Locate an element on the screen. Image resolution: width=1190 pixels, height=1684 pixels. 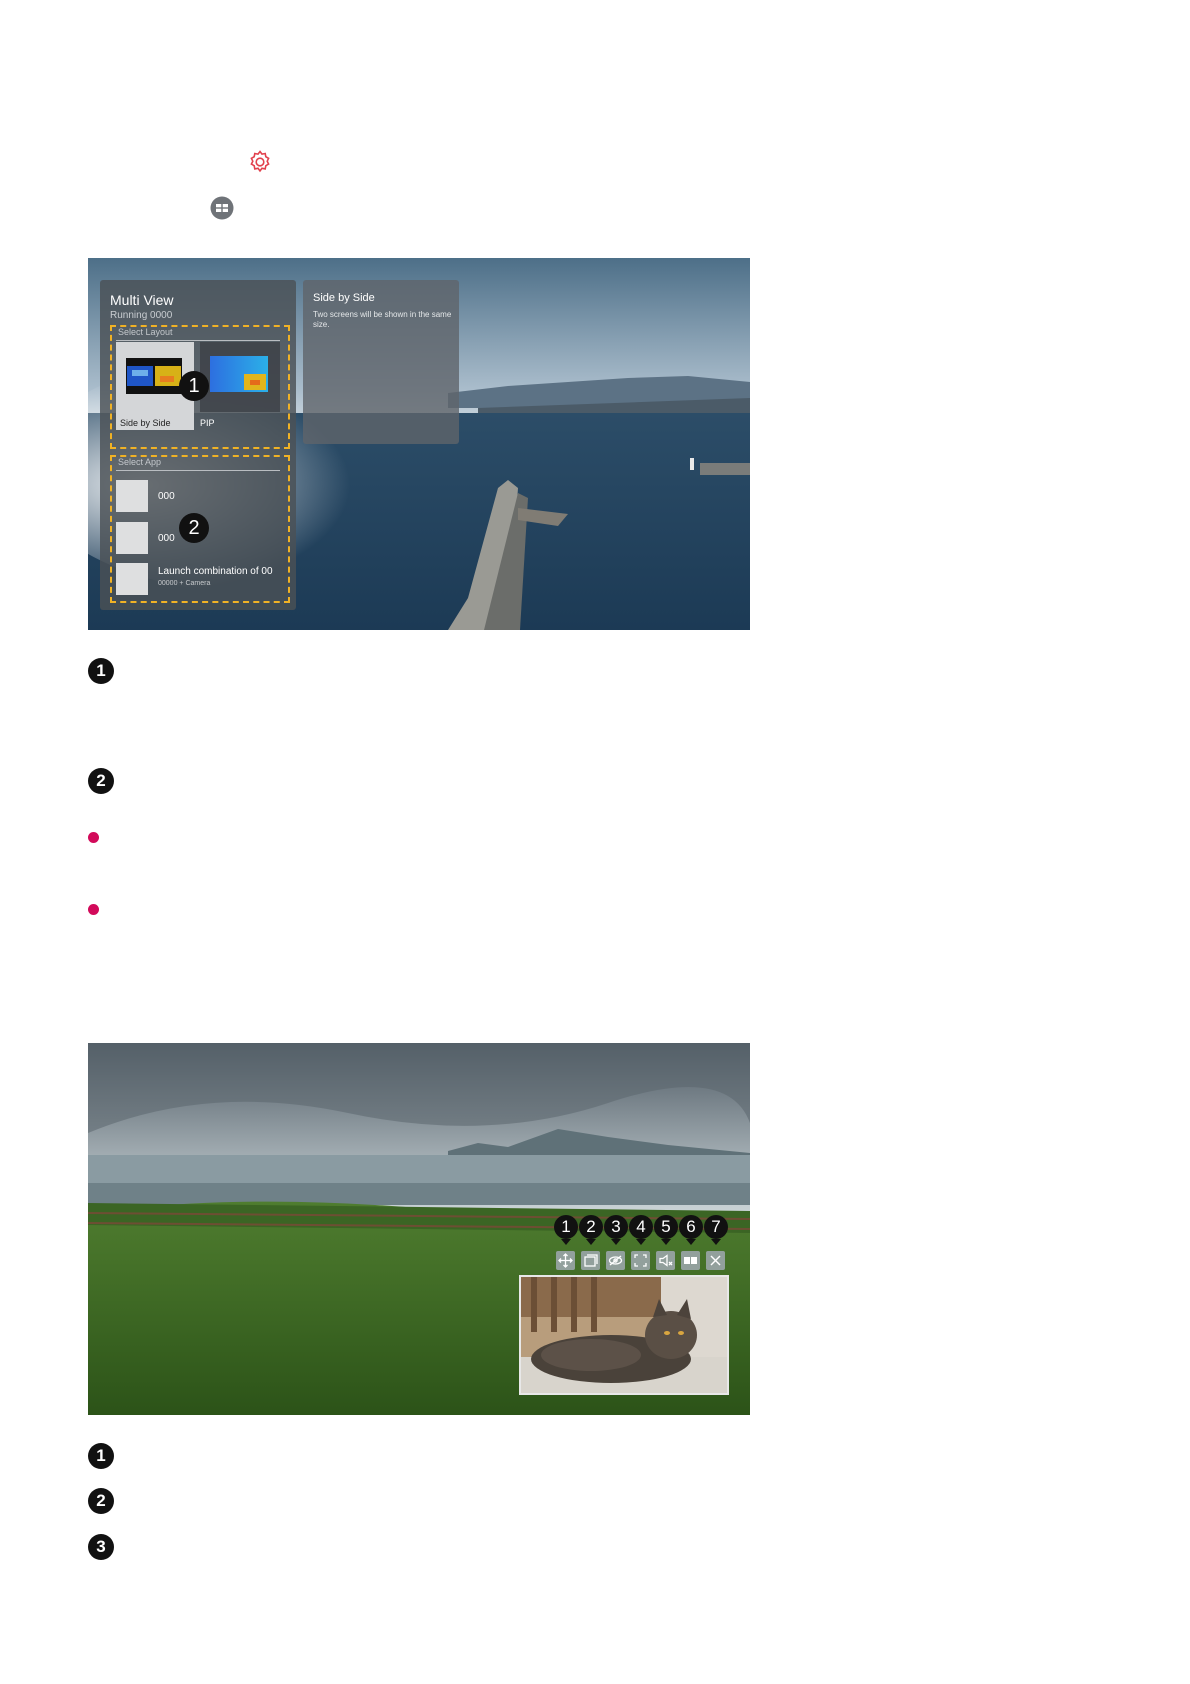
cat-image is located at coordinates (624, 1335).